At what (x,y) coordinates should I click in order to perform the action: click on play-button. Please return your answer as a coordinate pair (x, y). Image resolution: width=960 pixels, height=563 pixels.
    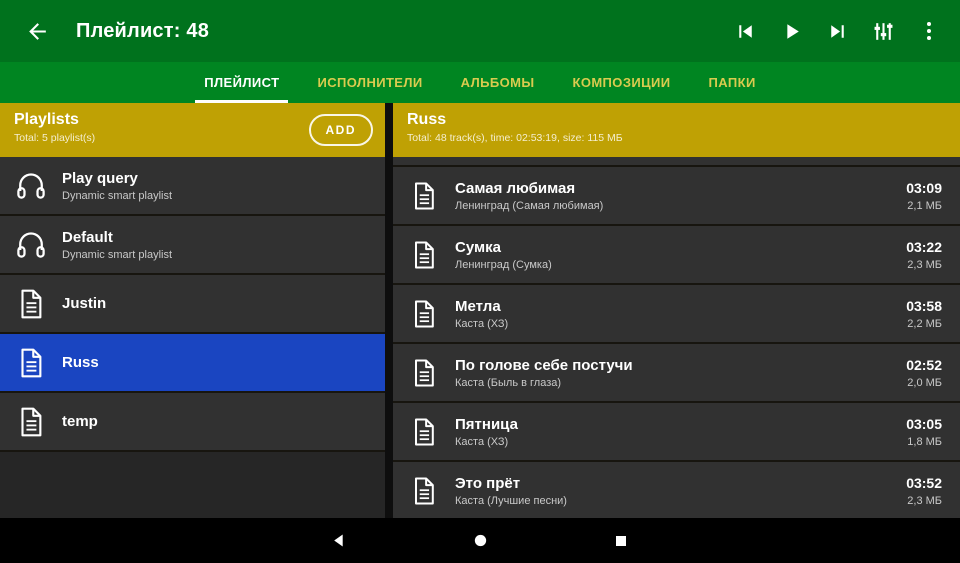
    Looking at the image, I should click on (791, 31).